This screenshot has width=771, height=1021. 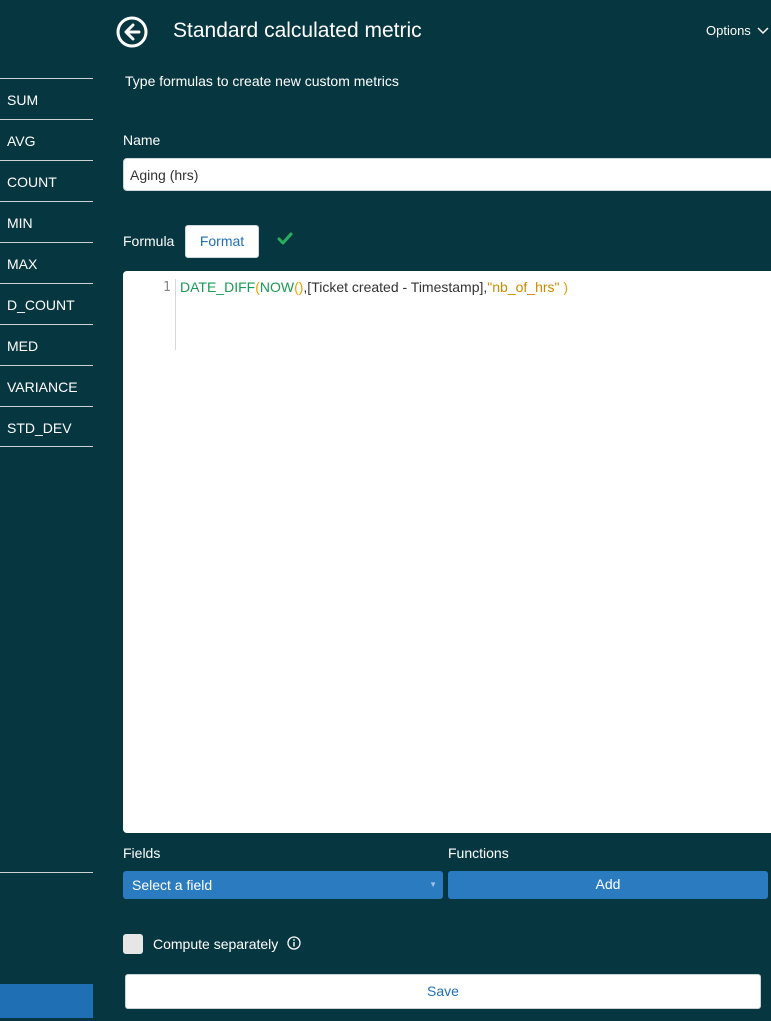 What do you see at coordinates (564, 287) in the screenshot?
I see `formula-token: )` at bounding box center [564, 287].